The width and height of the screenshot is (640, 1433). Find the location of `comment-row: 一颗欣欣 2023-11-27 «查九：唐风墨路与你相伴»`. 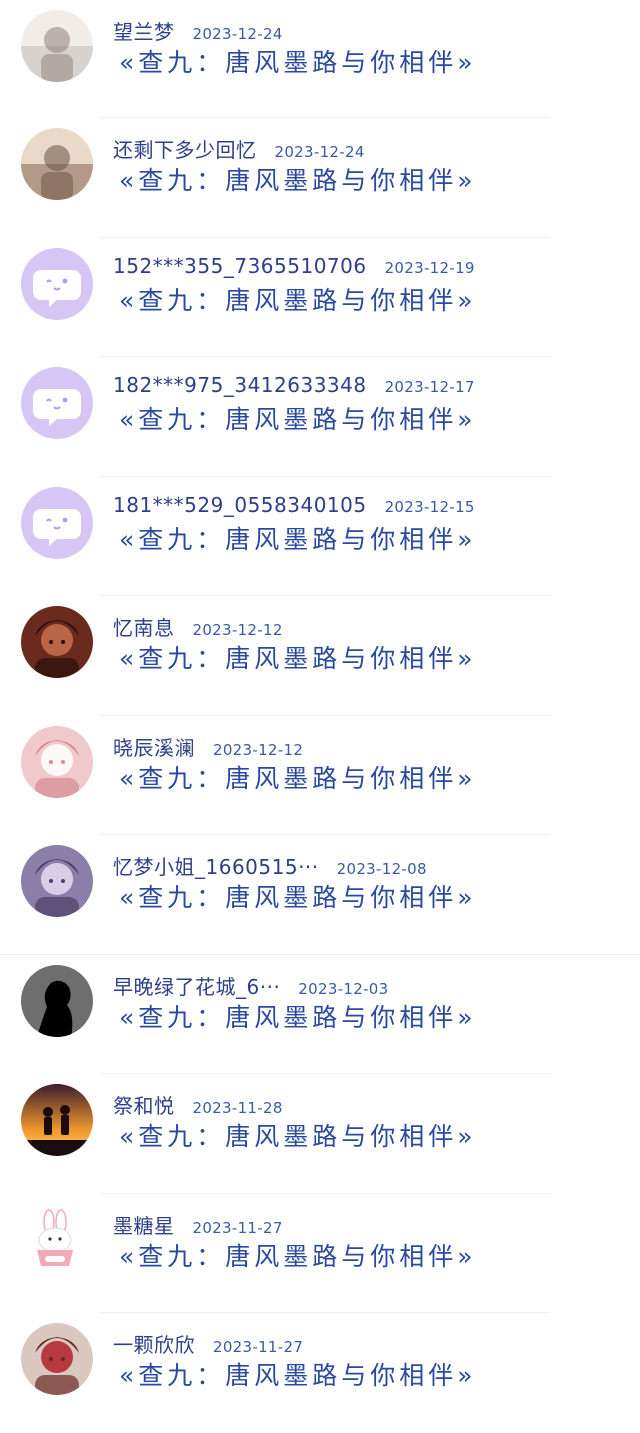

comment-row: 一颗欣欣 2023-11-27 «查九：唐风墨路与你相伴» is located at coordinates (320, 1373).